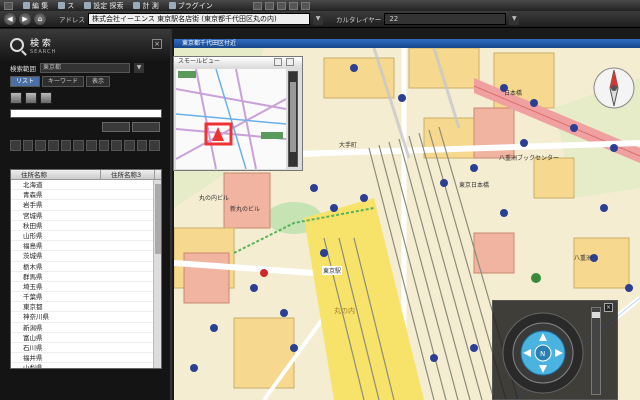 The image size is (640, 400). I want to click on result-row: 栃木県, so click(86, 267).